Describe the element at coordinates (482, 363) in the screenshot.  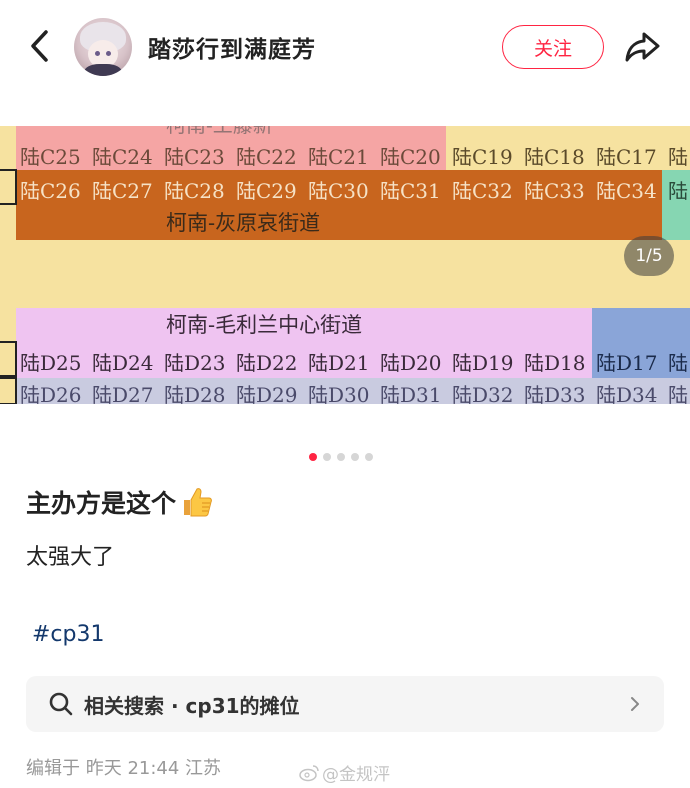
I see `booth-cell: 陆D19` at that location.